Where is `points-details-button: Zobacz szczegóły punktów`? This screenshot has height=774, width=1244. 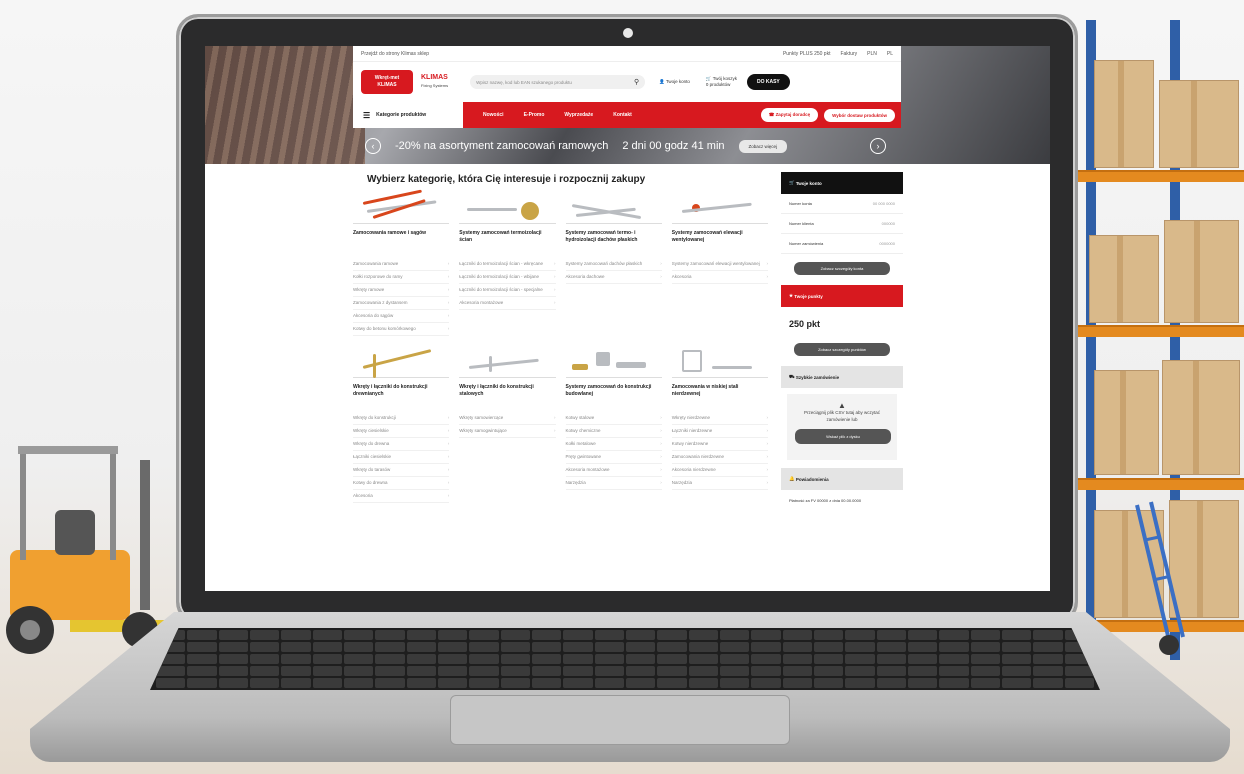 points-details-button: Zobacz szczegóły punktów is located at coordinates (842, 349).